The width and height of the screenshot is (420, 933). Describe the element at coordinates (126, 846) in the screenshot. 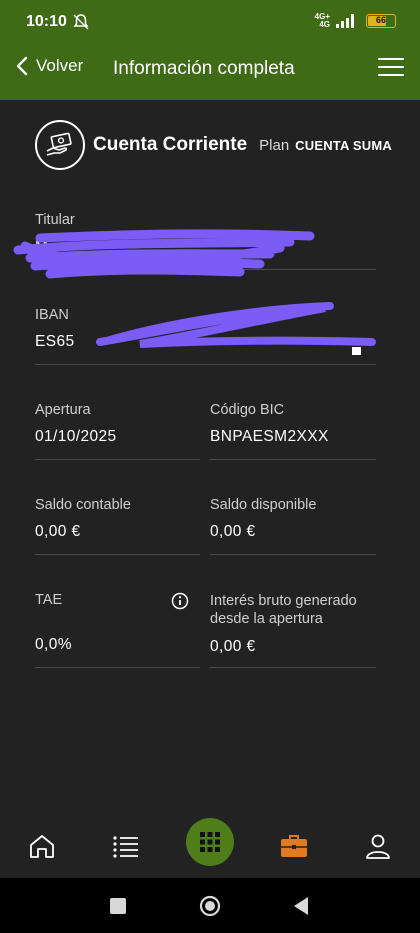

I see `list-icon` at that location.